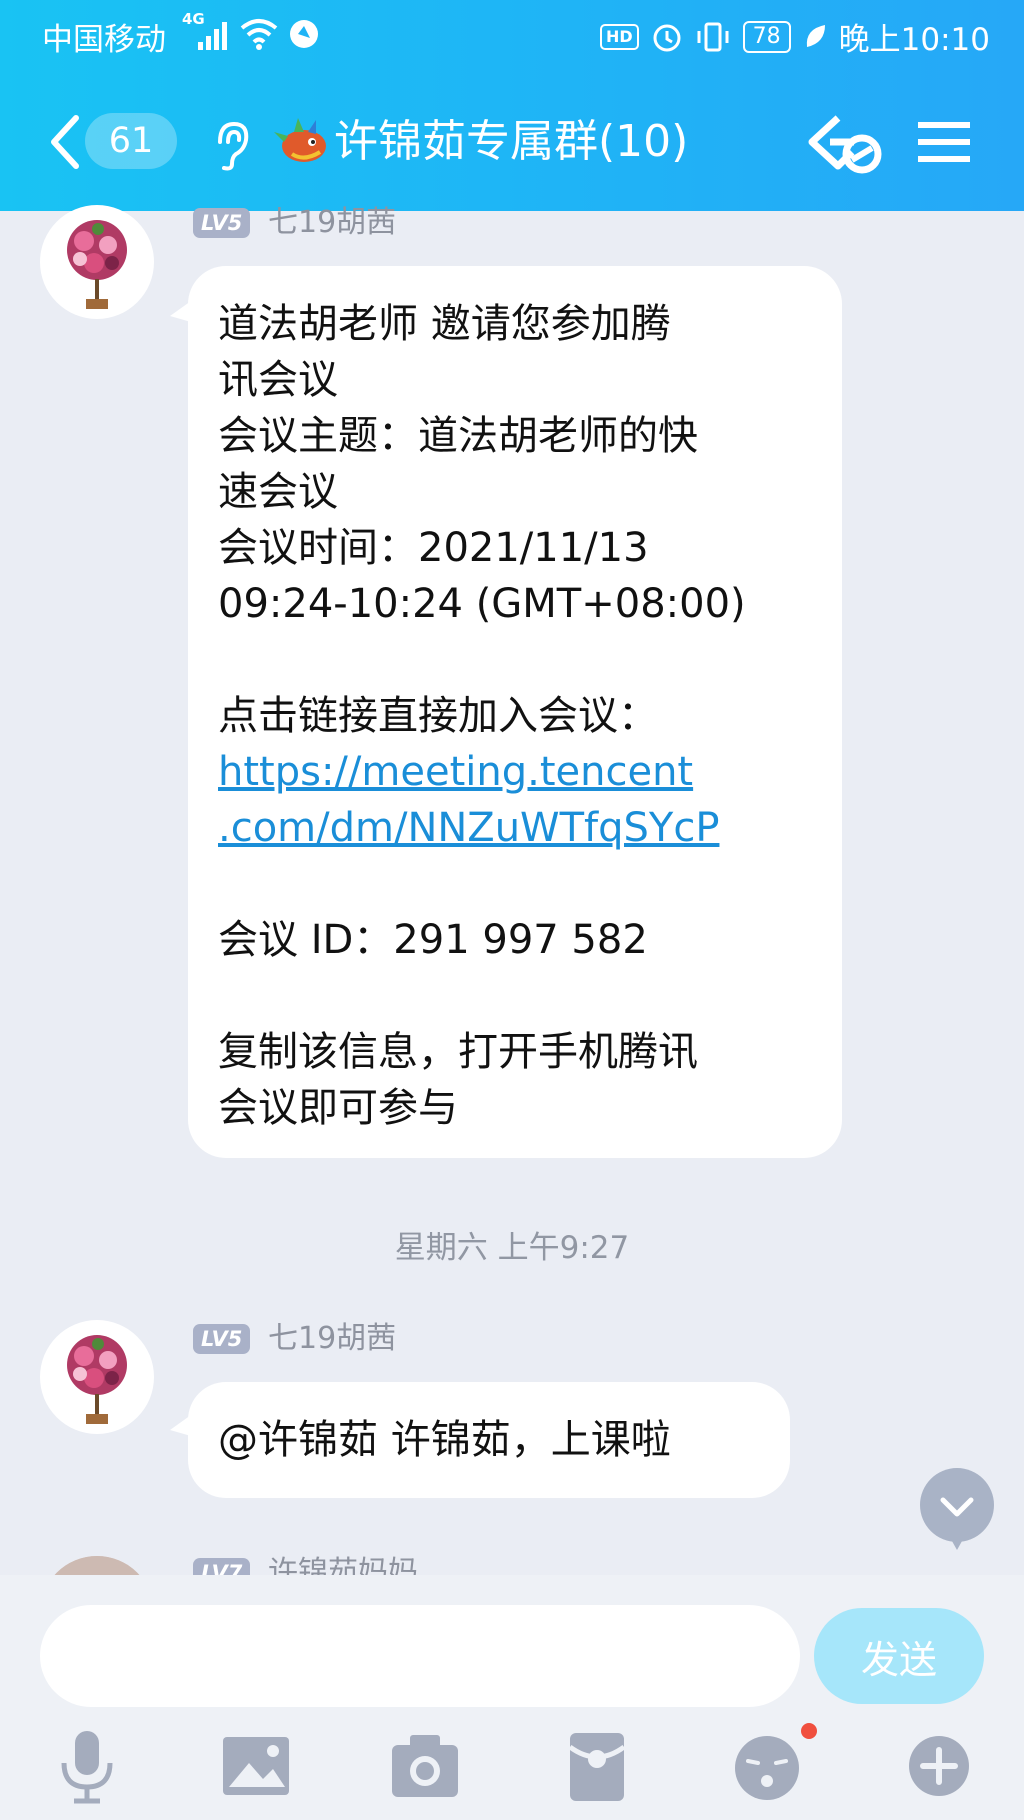  Describe the element at coordinates (458, 436) in the screenshot. I see `message-line: 会议主题：道法胡老师的快` at that location.